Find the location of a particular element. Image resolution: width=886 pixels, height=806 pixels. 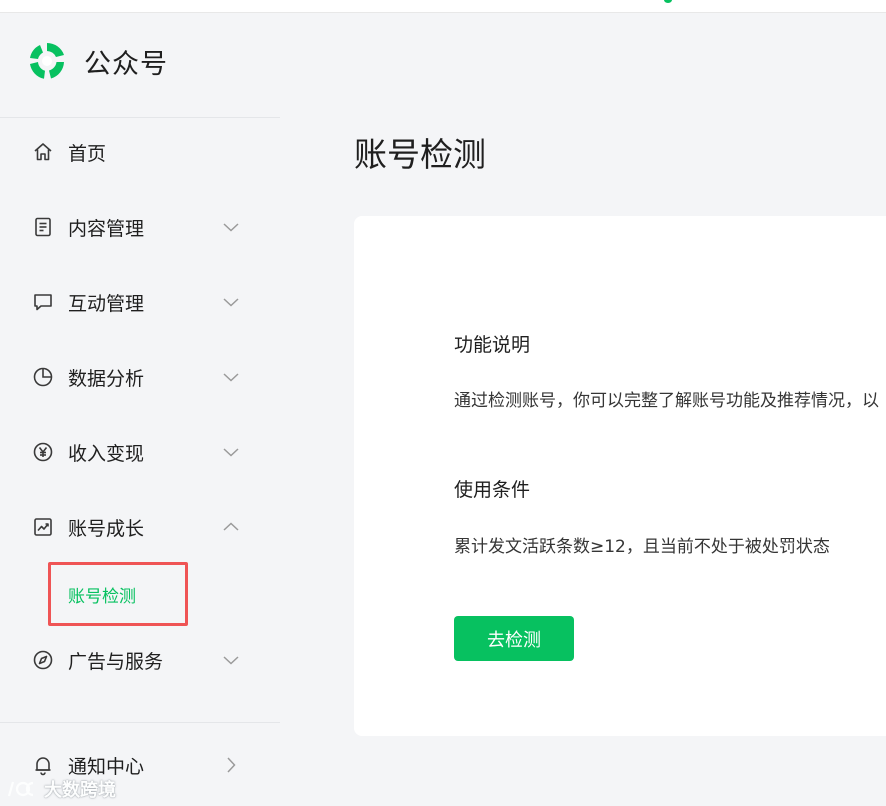

sidebar-subitem-label: 账号检测 is located at coordinates (102, 596).